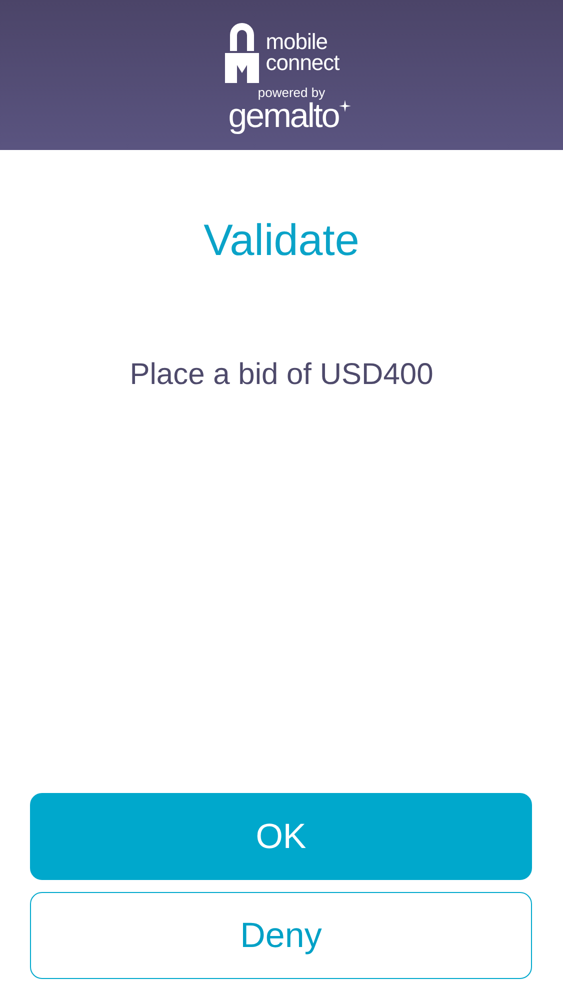 This screenshot has width=563, height=1000. What do you see at coordinates (292, 92) in the screenshot?
I see `tagline: powered by` at bounding box center [292, 92].